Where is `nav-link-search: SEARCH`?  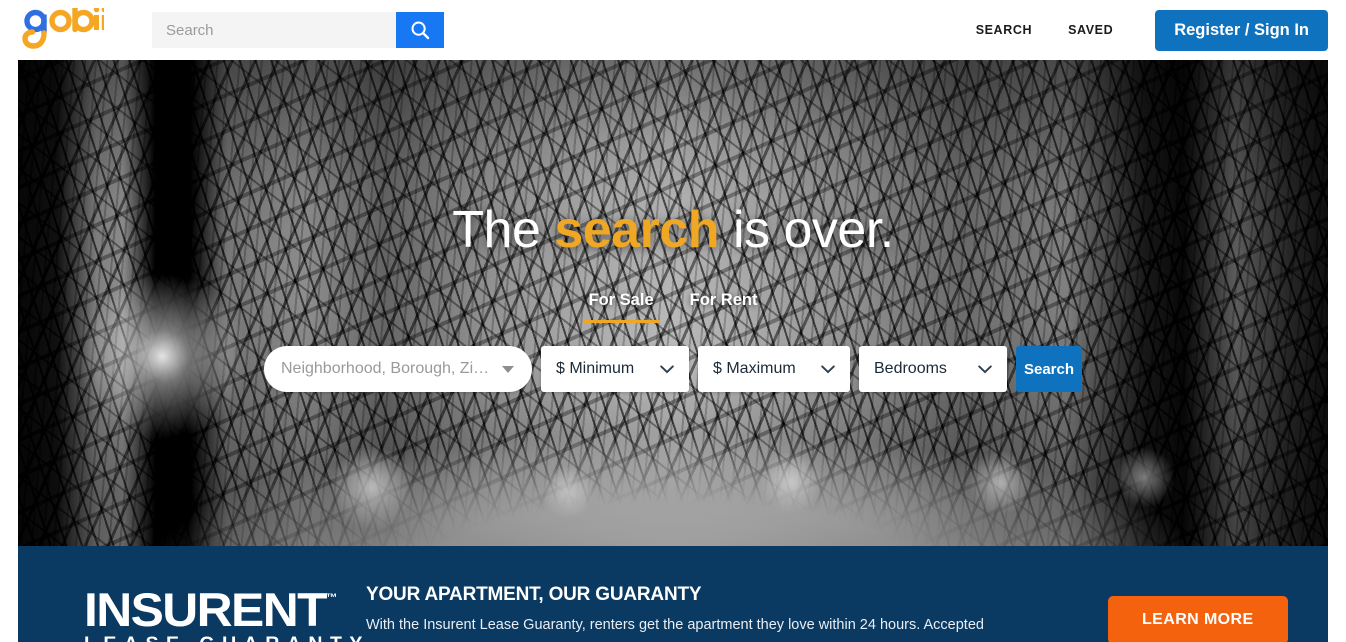 nav-link-search: SEARCH is located at coordinates (1004, 30).